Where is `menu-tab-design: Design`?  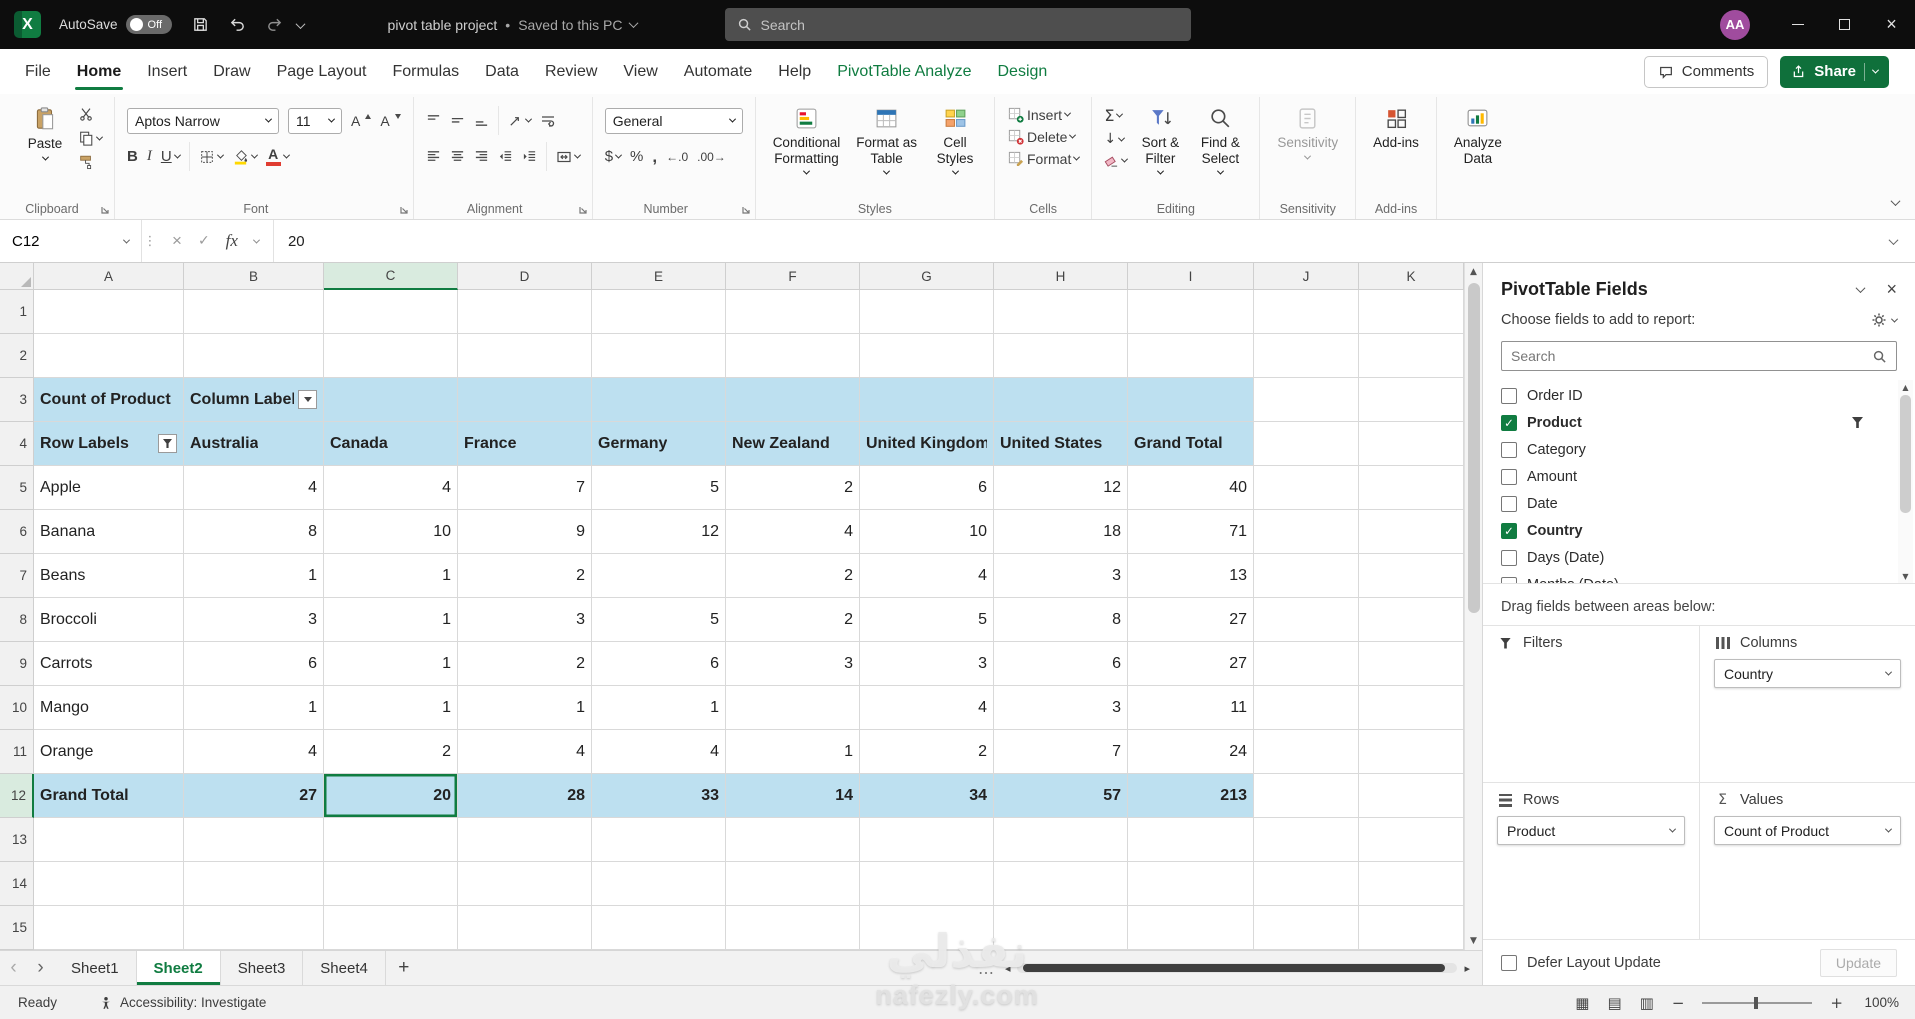 menu-tab-design: Design is located at coordinates (1023, 71).